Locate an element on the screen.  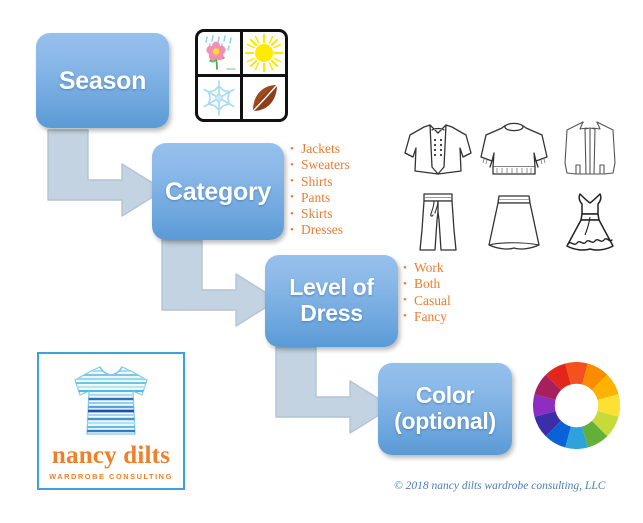
color-wheel is located at coordinates (576, 405).